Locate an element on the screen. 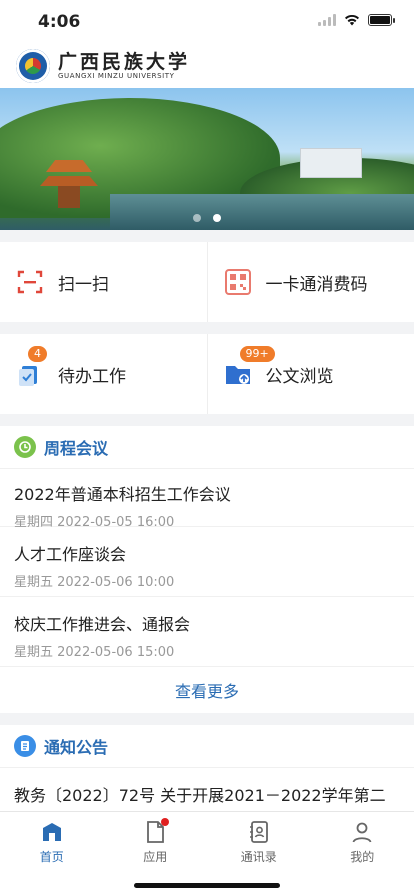 The width and height of the screenshot is (414, 896). notice-icon is located at coordinates (25, 746).